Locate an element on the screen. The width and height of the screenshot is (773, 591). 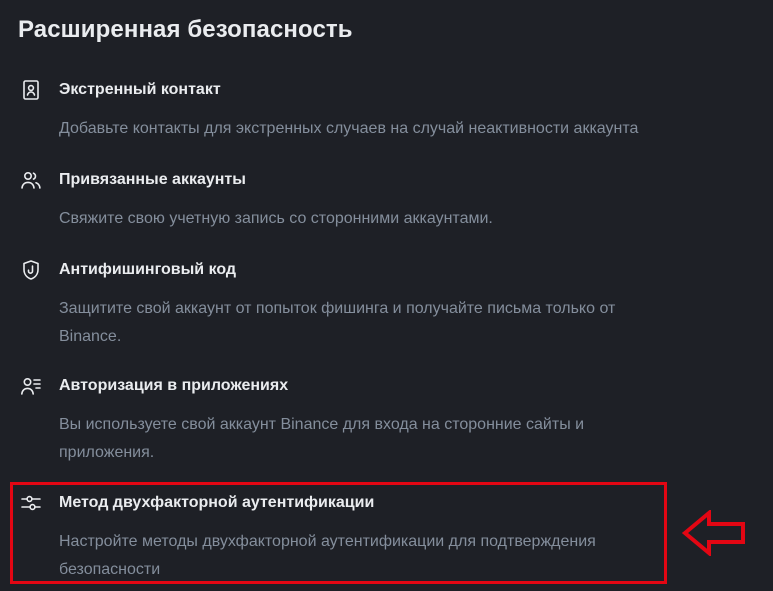
item-title: Антифишинговый код is located at coordinates (148, 269).